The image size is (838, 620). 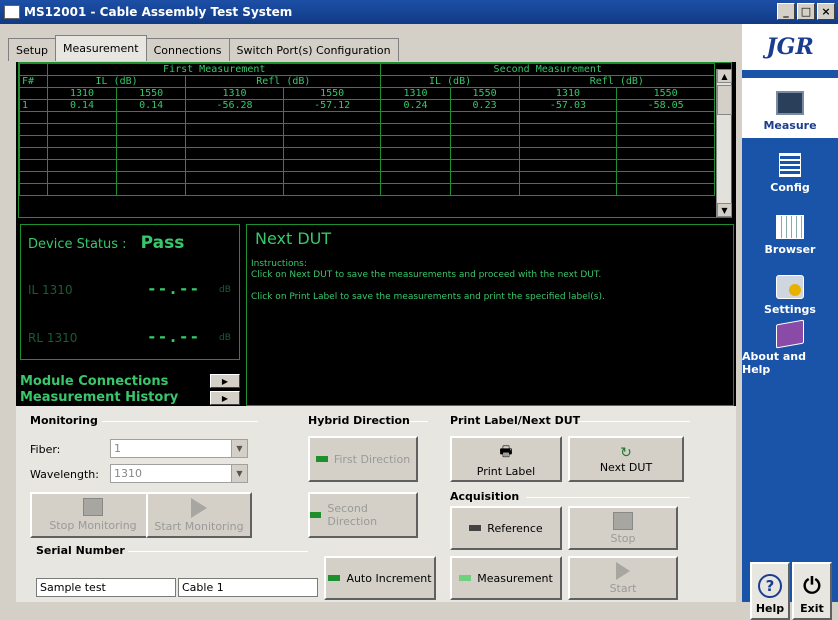 I want to click on tab-setup: Setup, so click(x=32, y=49).